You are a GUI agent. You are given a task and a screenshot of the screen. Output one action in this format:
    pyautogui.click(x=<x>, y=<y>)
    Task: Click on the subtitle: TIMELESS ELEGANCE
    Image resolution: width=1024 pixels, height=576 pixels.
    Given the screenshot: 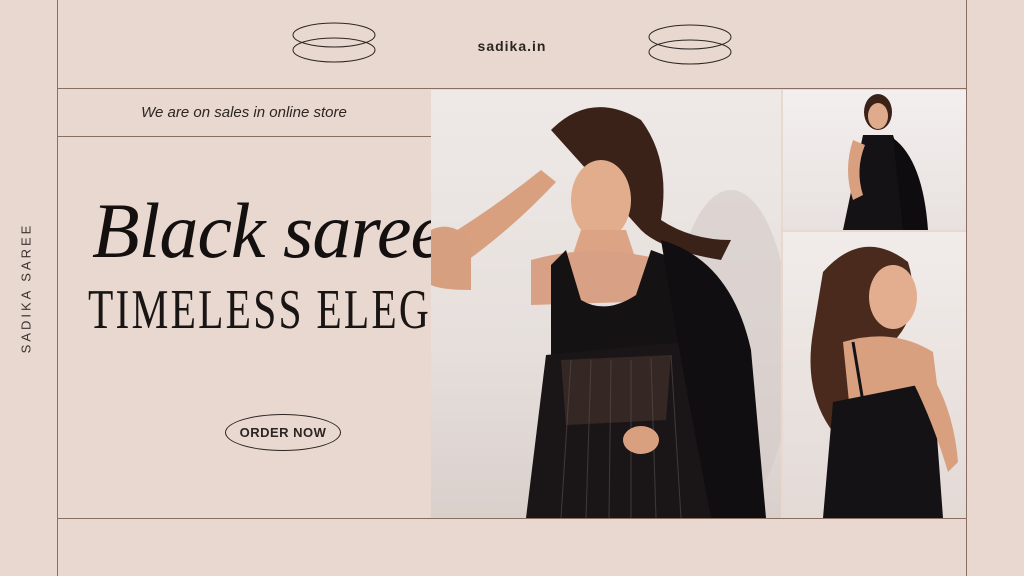 What is the action you would take?
    pyautogui.click(x=320, y=310)
    